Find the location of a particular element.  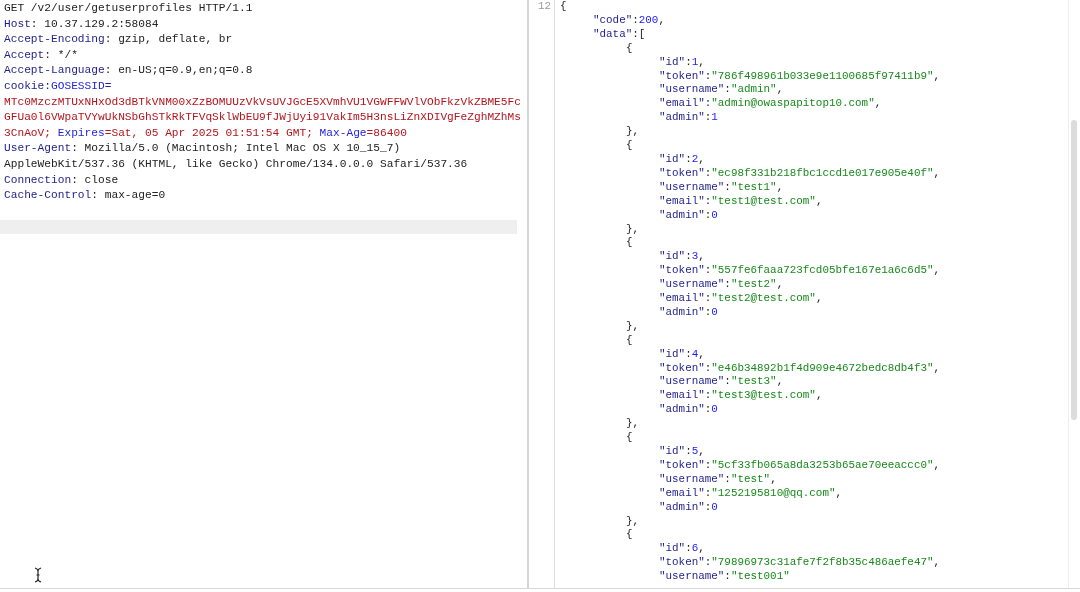

code-line: "data":[ is located at coordinates (619, 34).